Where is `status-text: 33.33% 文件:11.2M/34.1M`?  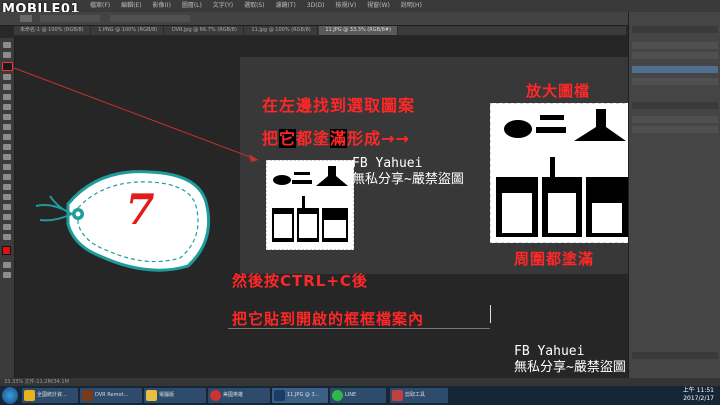 status-text: 33.33% 文件:11.2M/34.1M is located at coordinates (36, 382).